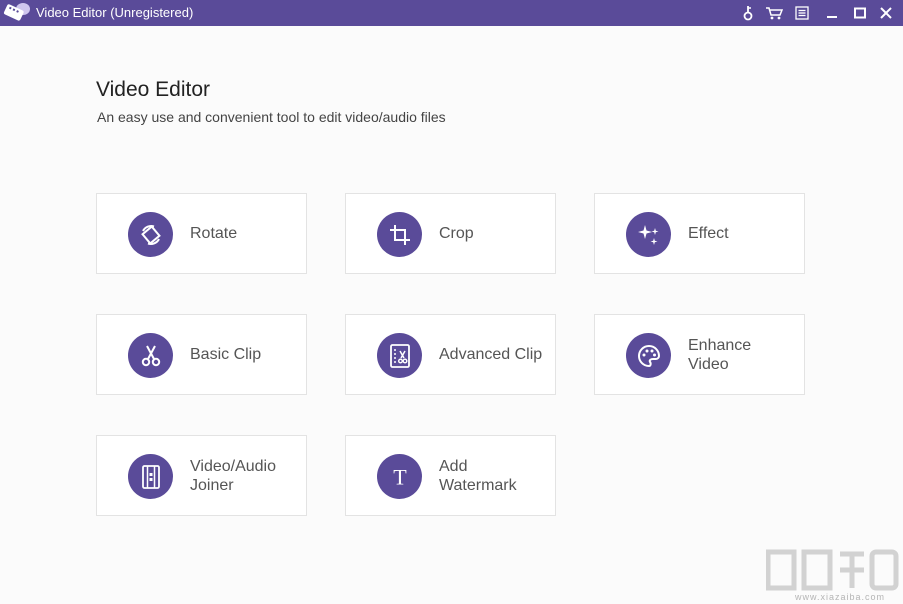  I want to click on film-icon, so click(150, 476).